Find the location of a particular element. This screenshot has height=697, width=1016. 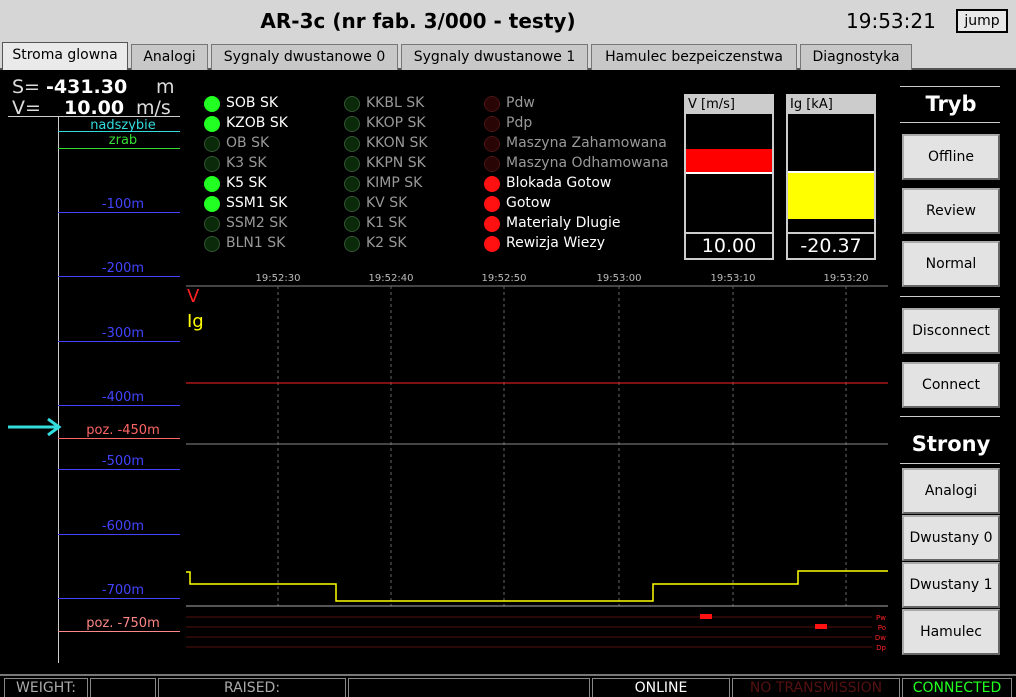

speed-meter-marker is located at coordinates (729, 173).